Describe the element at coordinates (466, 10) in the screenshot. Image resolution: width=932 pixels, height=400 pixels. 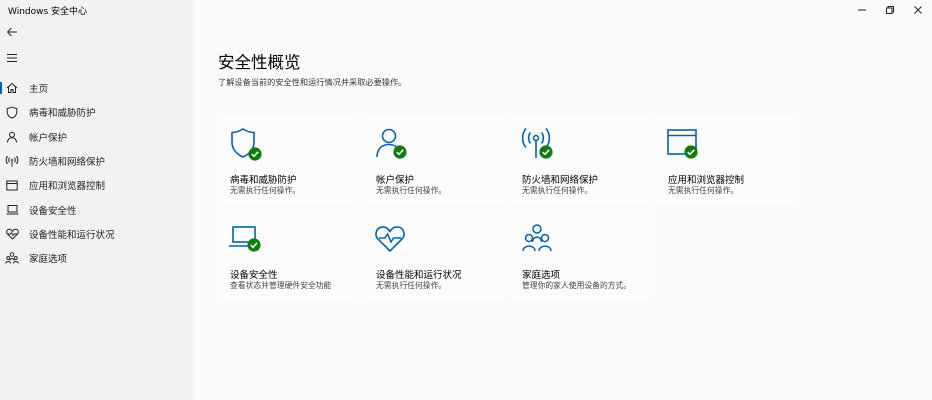
I see `title-bar: Windows 安全中心` at that location.